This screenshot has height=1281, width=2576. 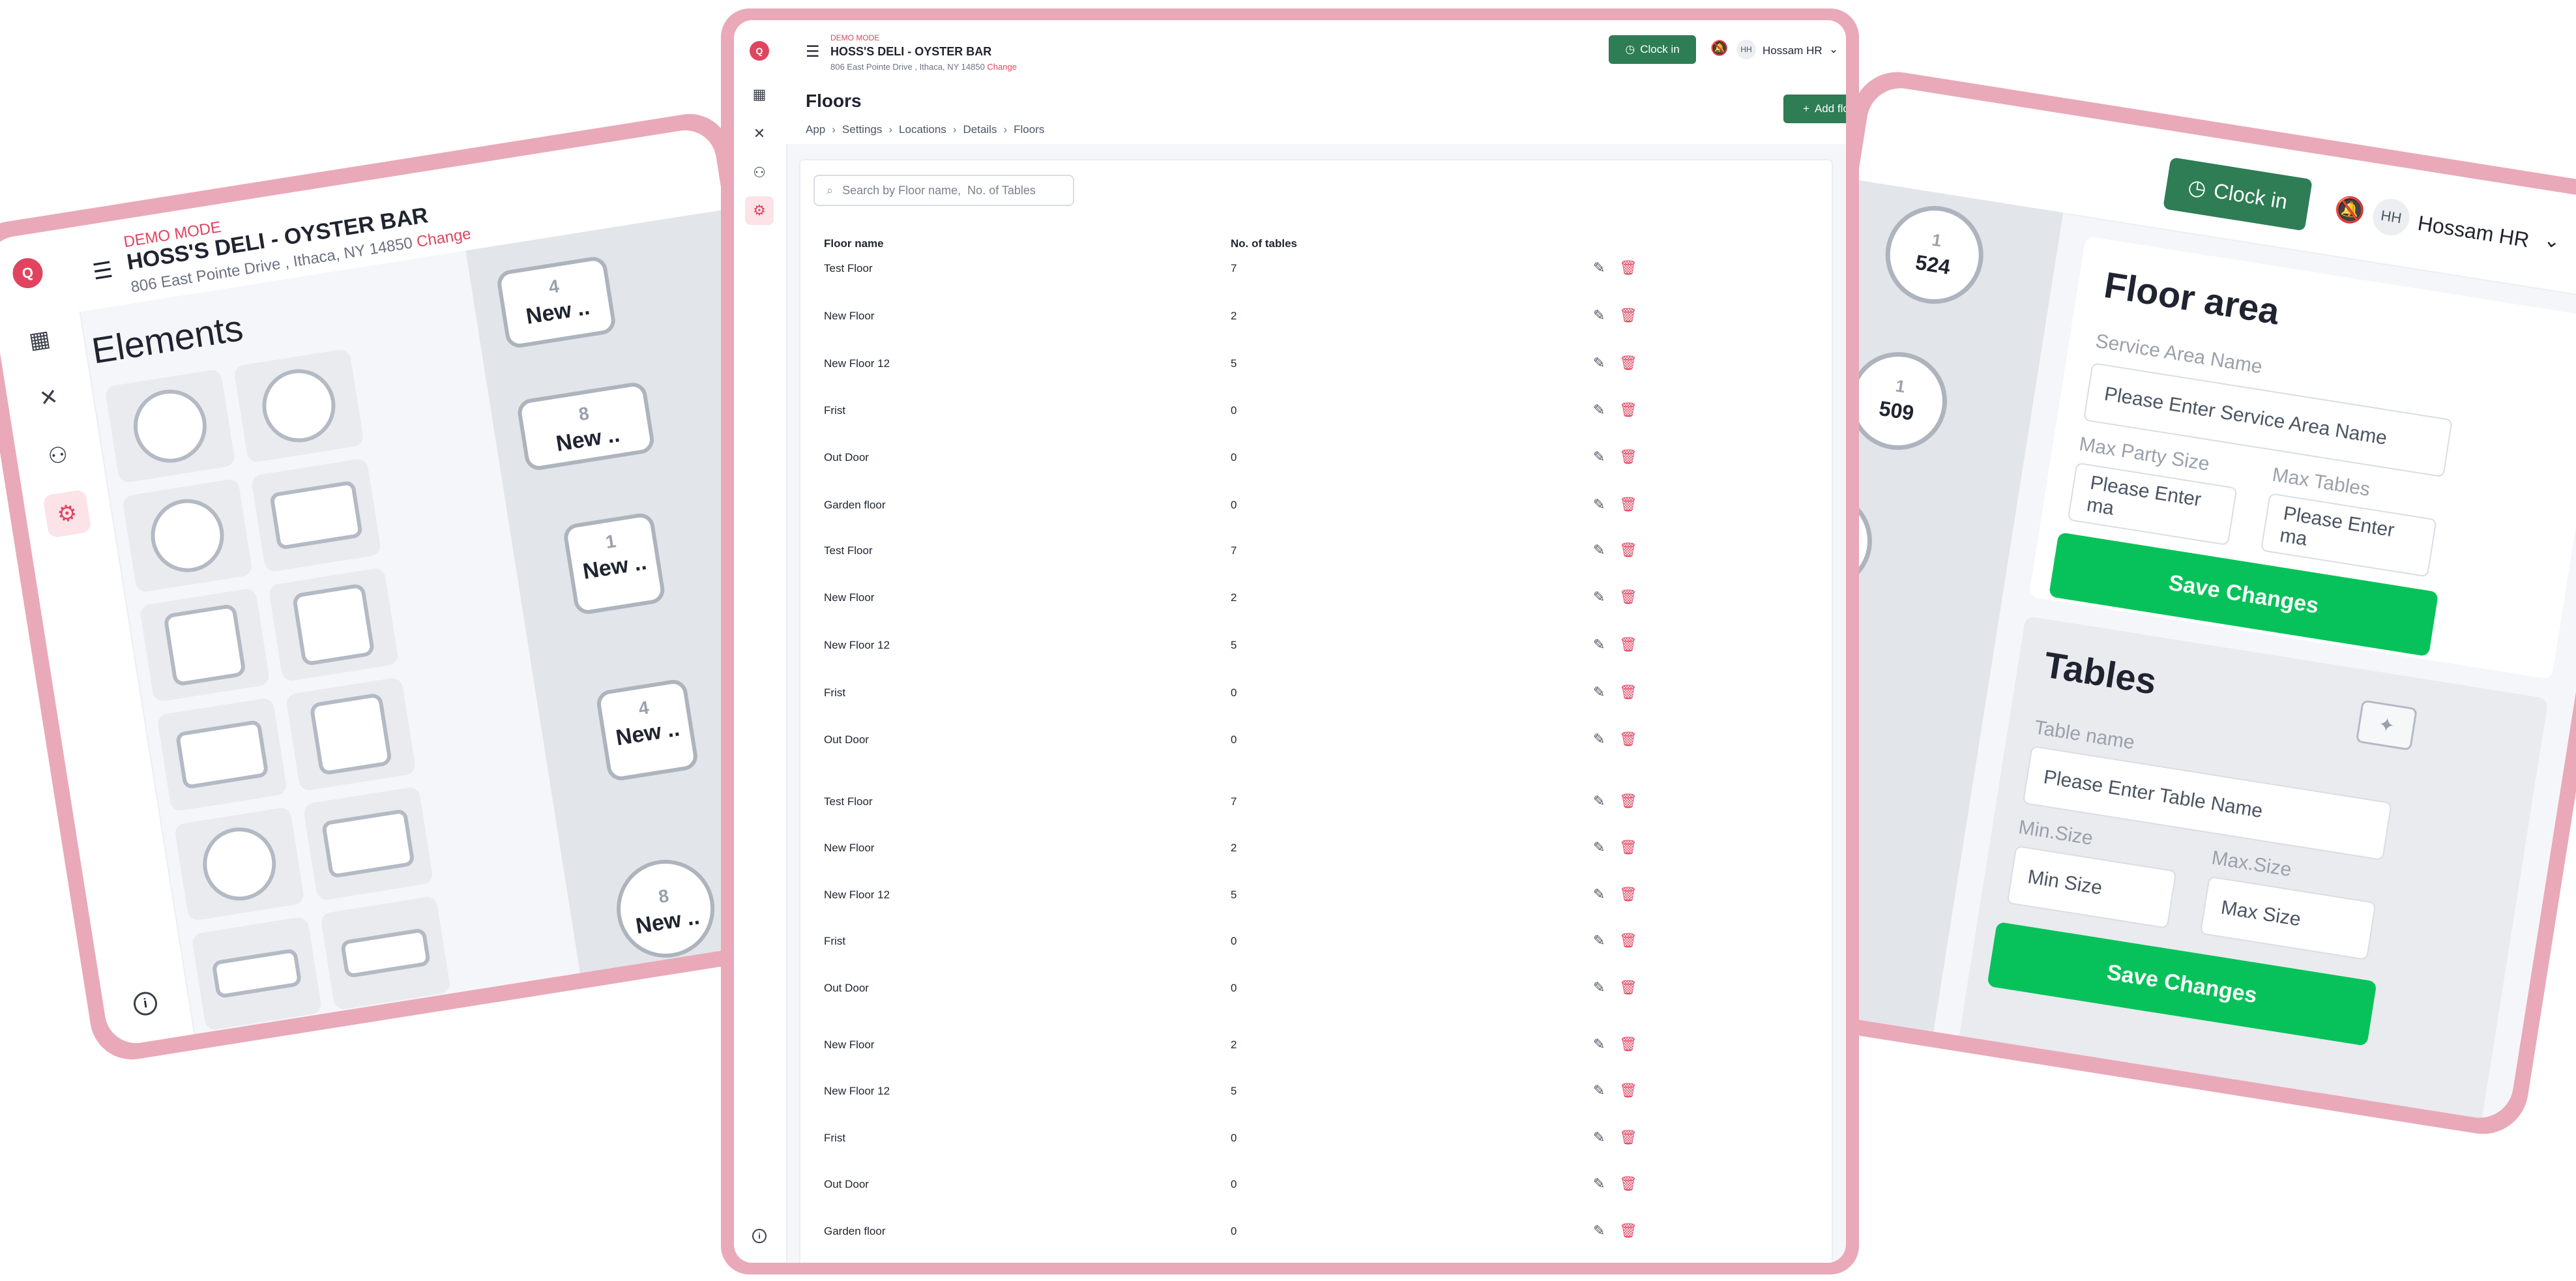 What do you see at coordinates (922, 129) in the screenshot?
I see `breadcrumb-locations: Locations` at bounding box center [922, 129].